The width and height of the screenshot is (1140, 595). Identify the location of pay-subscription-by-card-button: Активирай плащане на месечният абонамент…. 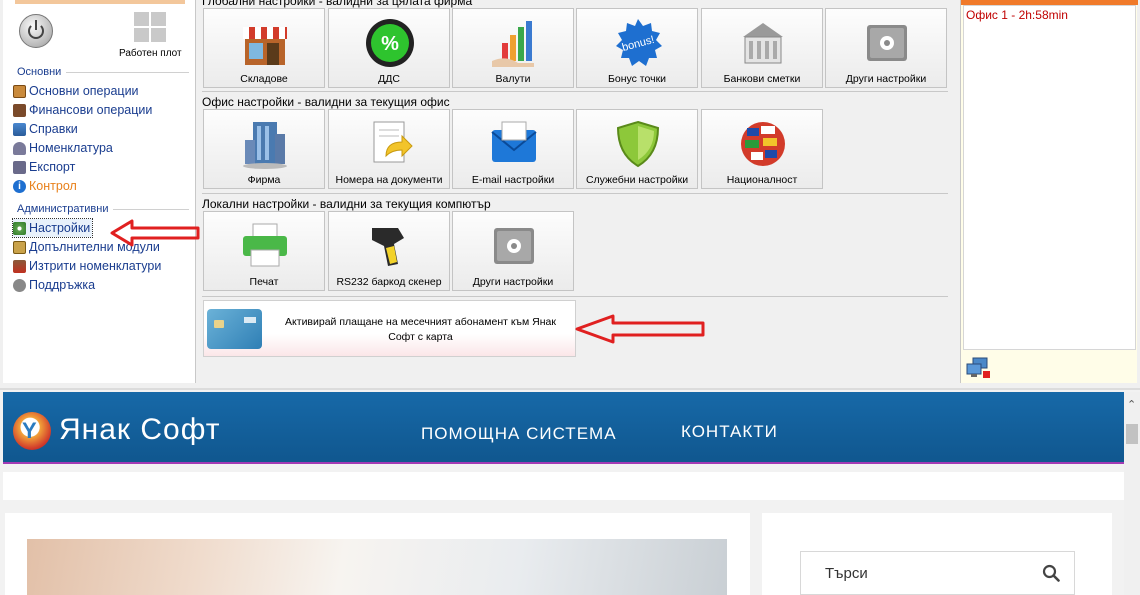
(389, 328).